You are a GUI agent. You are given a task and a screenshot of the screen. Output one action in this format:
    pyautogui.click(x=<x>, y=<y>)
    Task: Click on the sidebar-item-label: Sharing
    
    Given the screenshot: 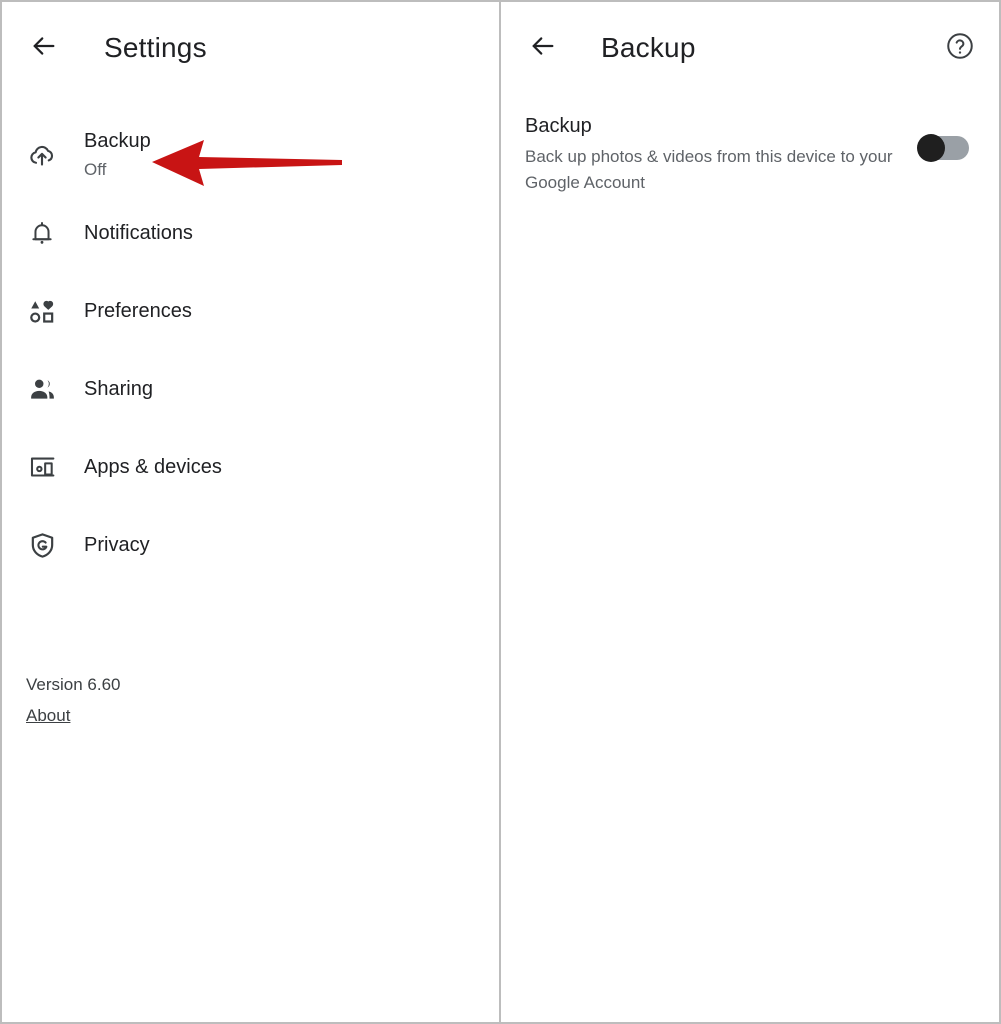 What is the action you would take?
    pyautogui.click(x=118, y=388)
    